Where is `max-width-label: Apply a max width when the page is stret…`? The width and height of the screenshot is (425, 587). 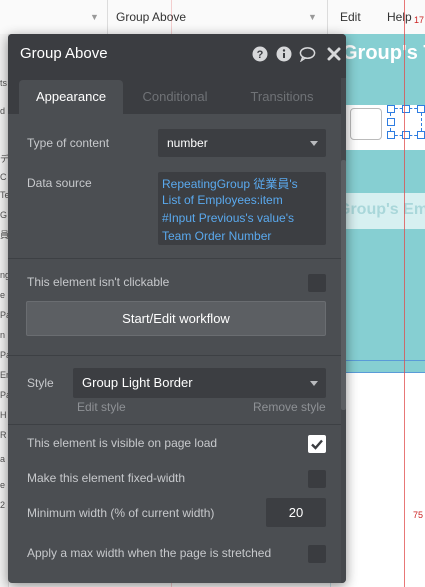
max-width-label: Apply a max width when the page is stret… is located at coordinates (149, 553).